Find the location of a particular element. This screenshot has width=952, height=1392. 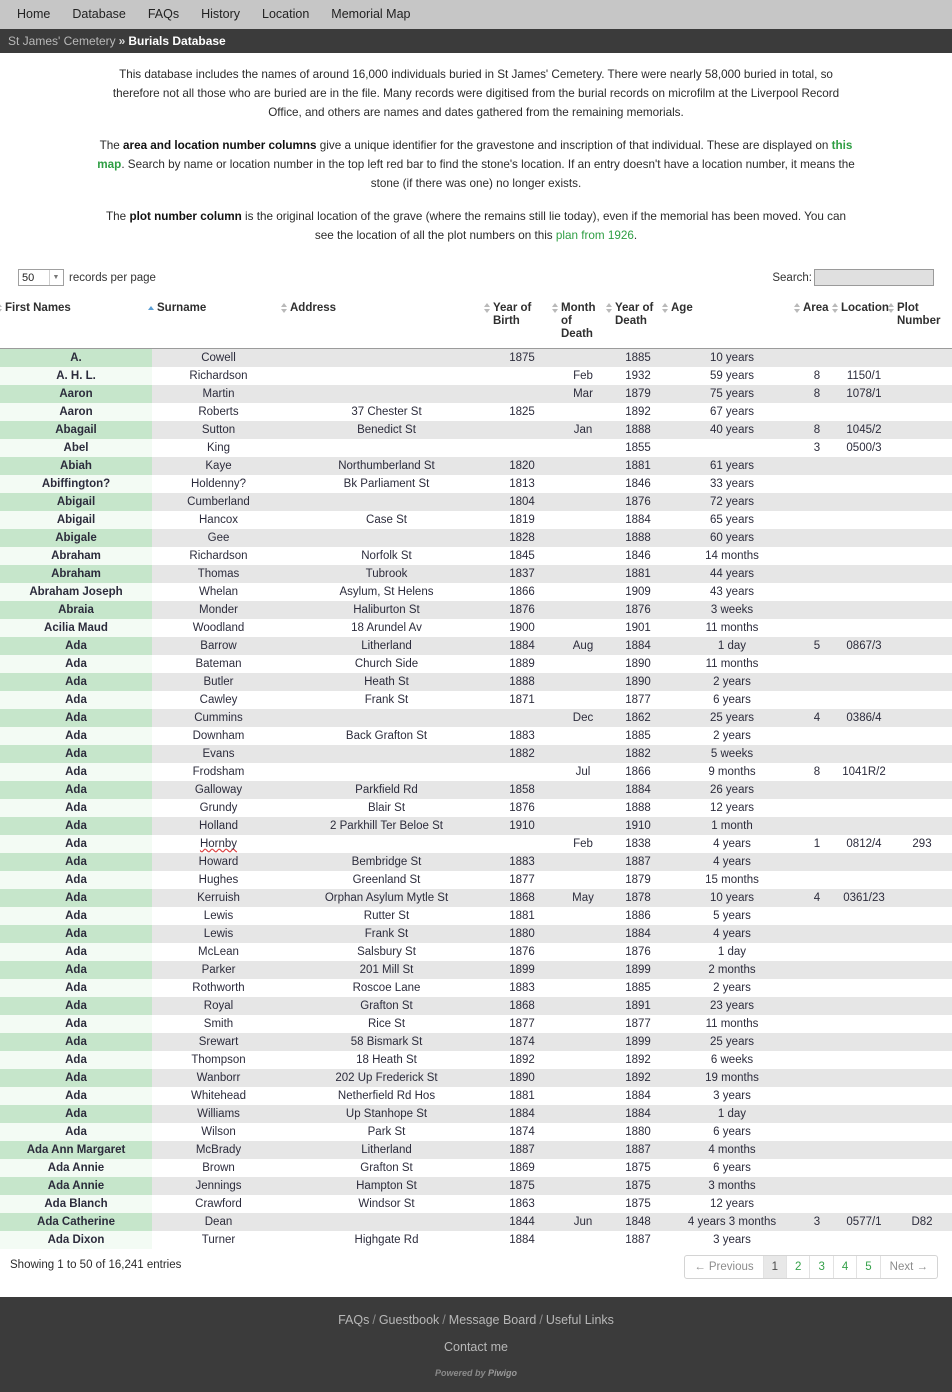

table-row: Ada Butler Heath St 1888 1890 2 years is located at coordinates (476, 682).